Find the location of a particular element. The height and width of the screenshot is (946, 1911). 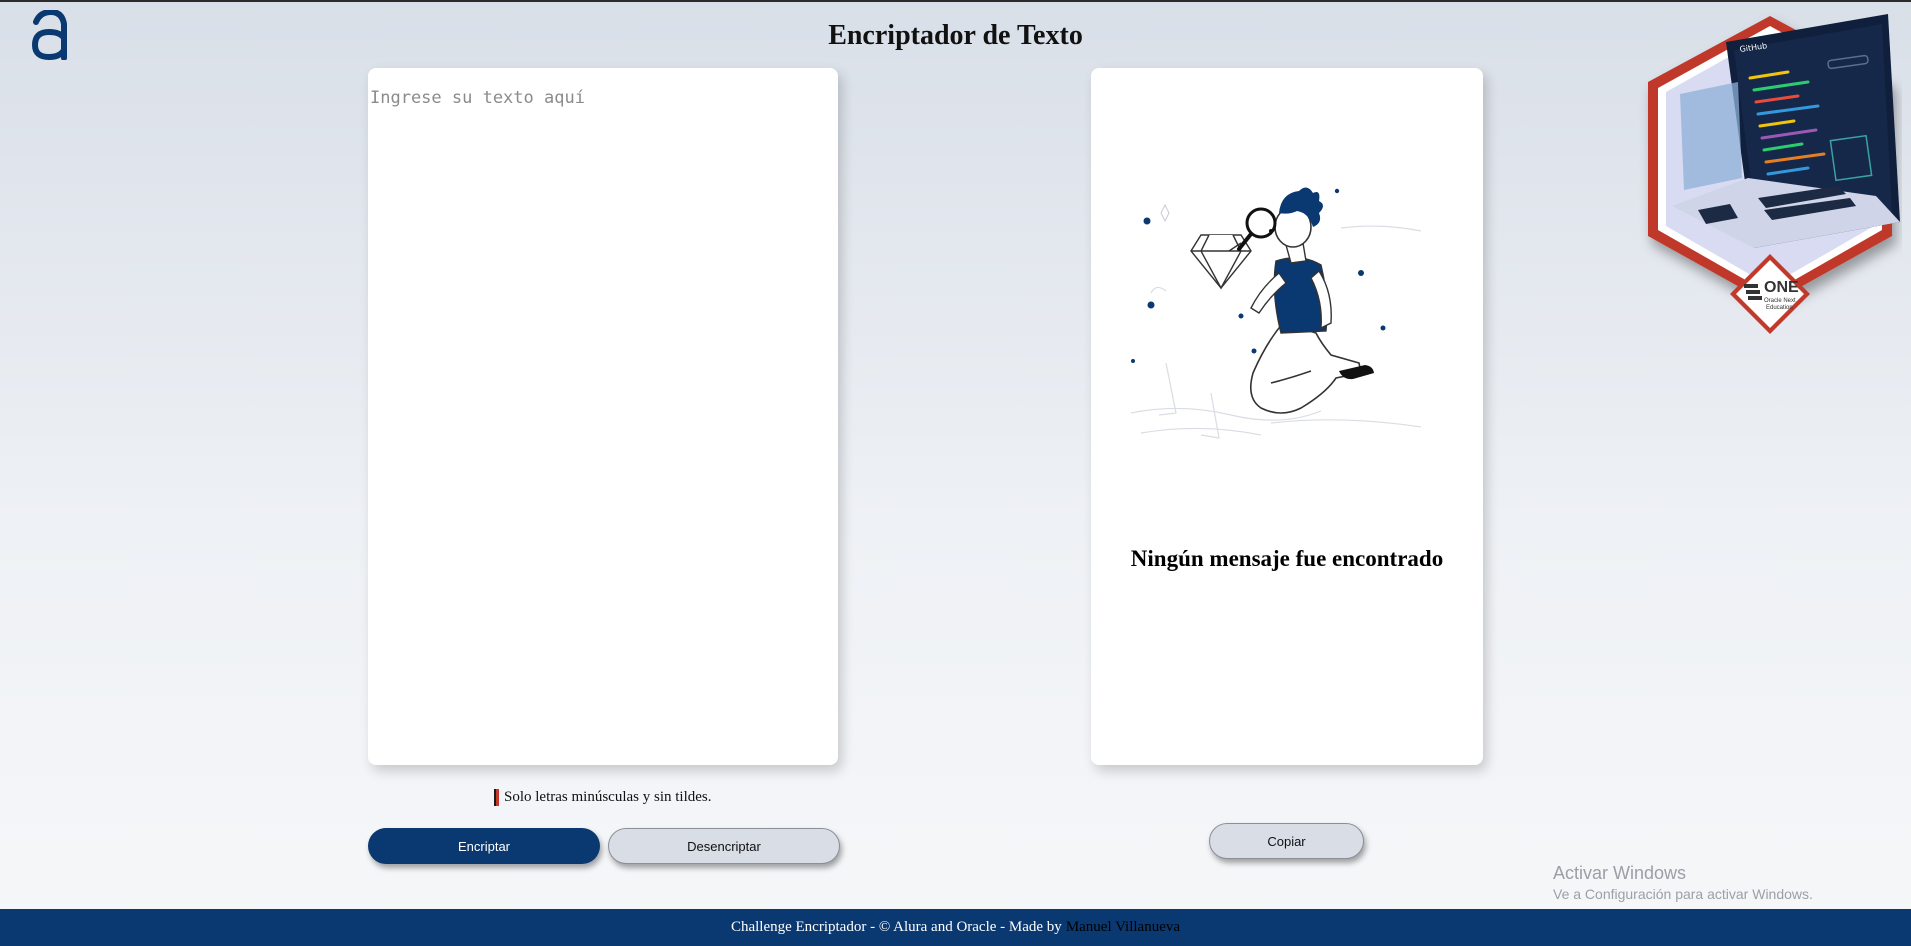

warning-bar-icon is located at coordinates (496, 797).